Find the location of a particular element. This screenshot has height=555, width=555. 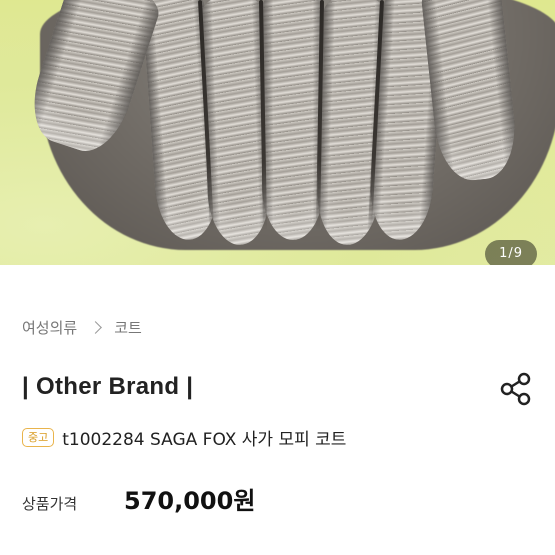

image-pager-indicator: 1/9 is located at coordinates (511, 252).